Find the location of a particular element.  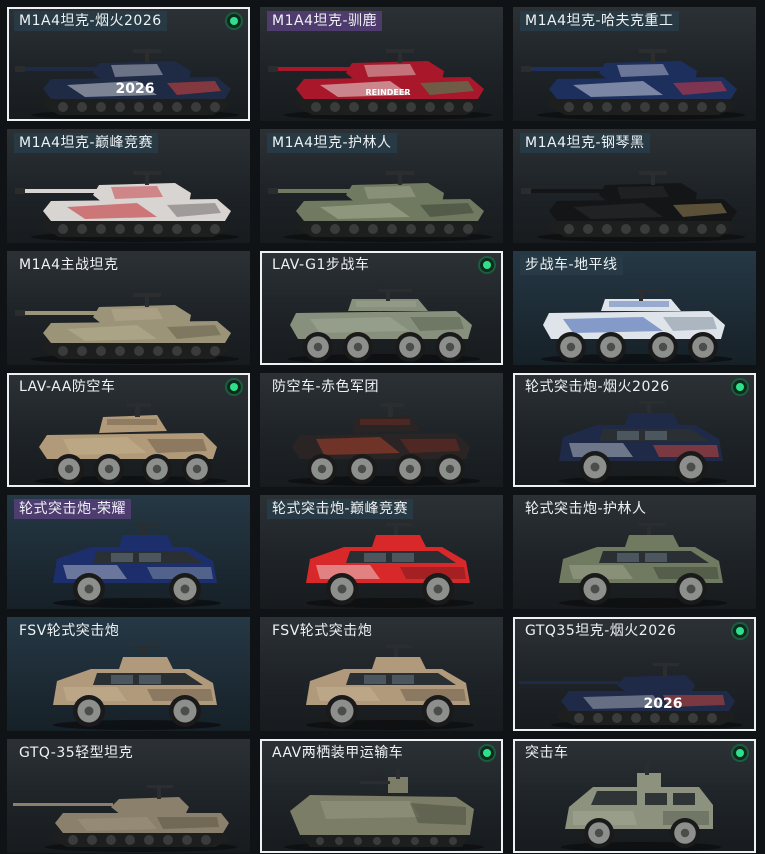

vehicle-card: M1A4坦克-钢琴黑 is located at coordinates (634, 186).